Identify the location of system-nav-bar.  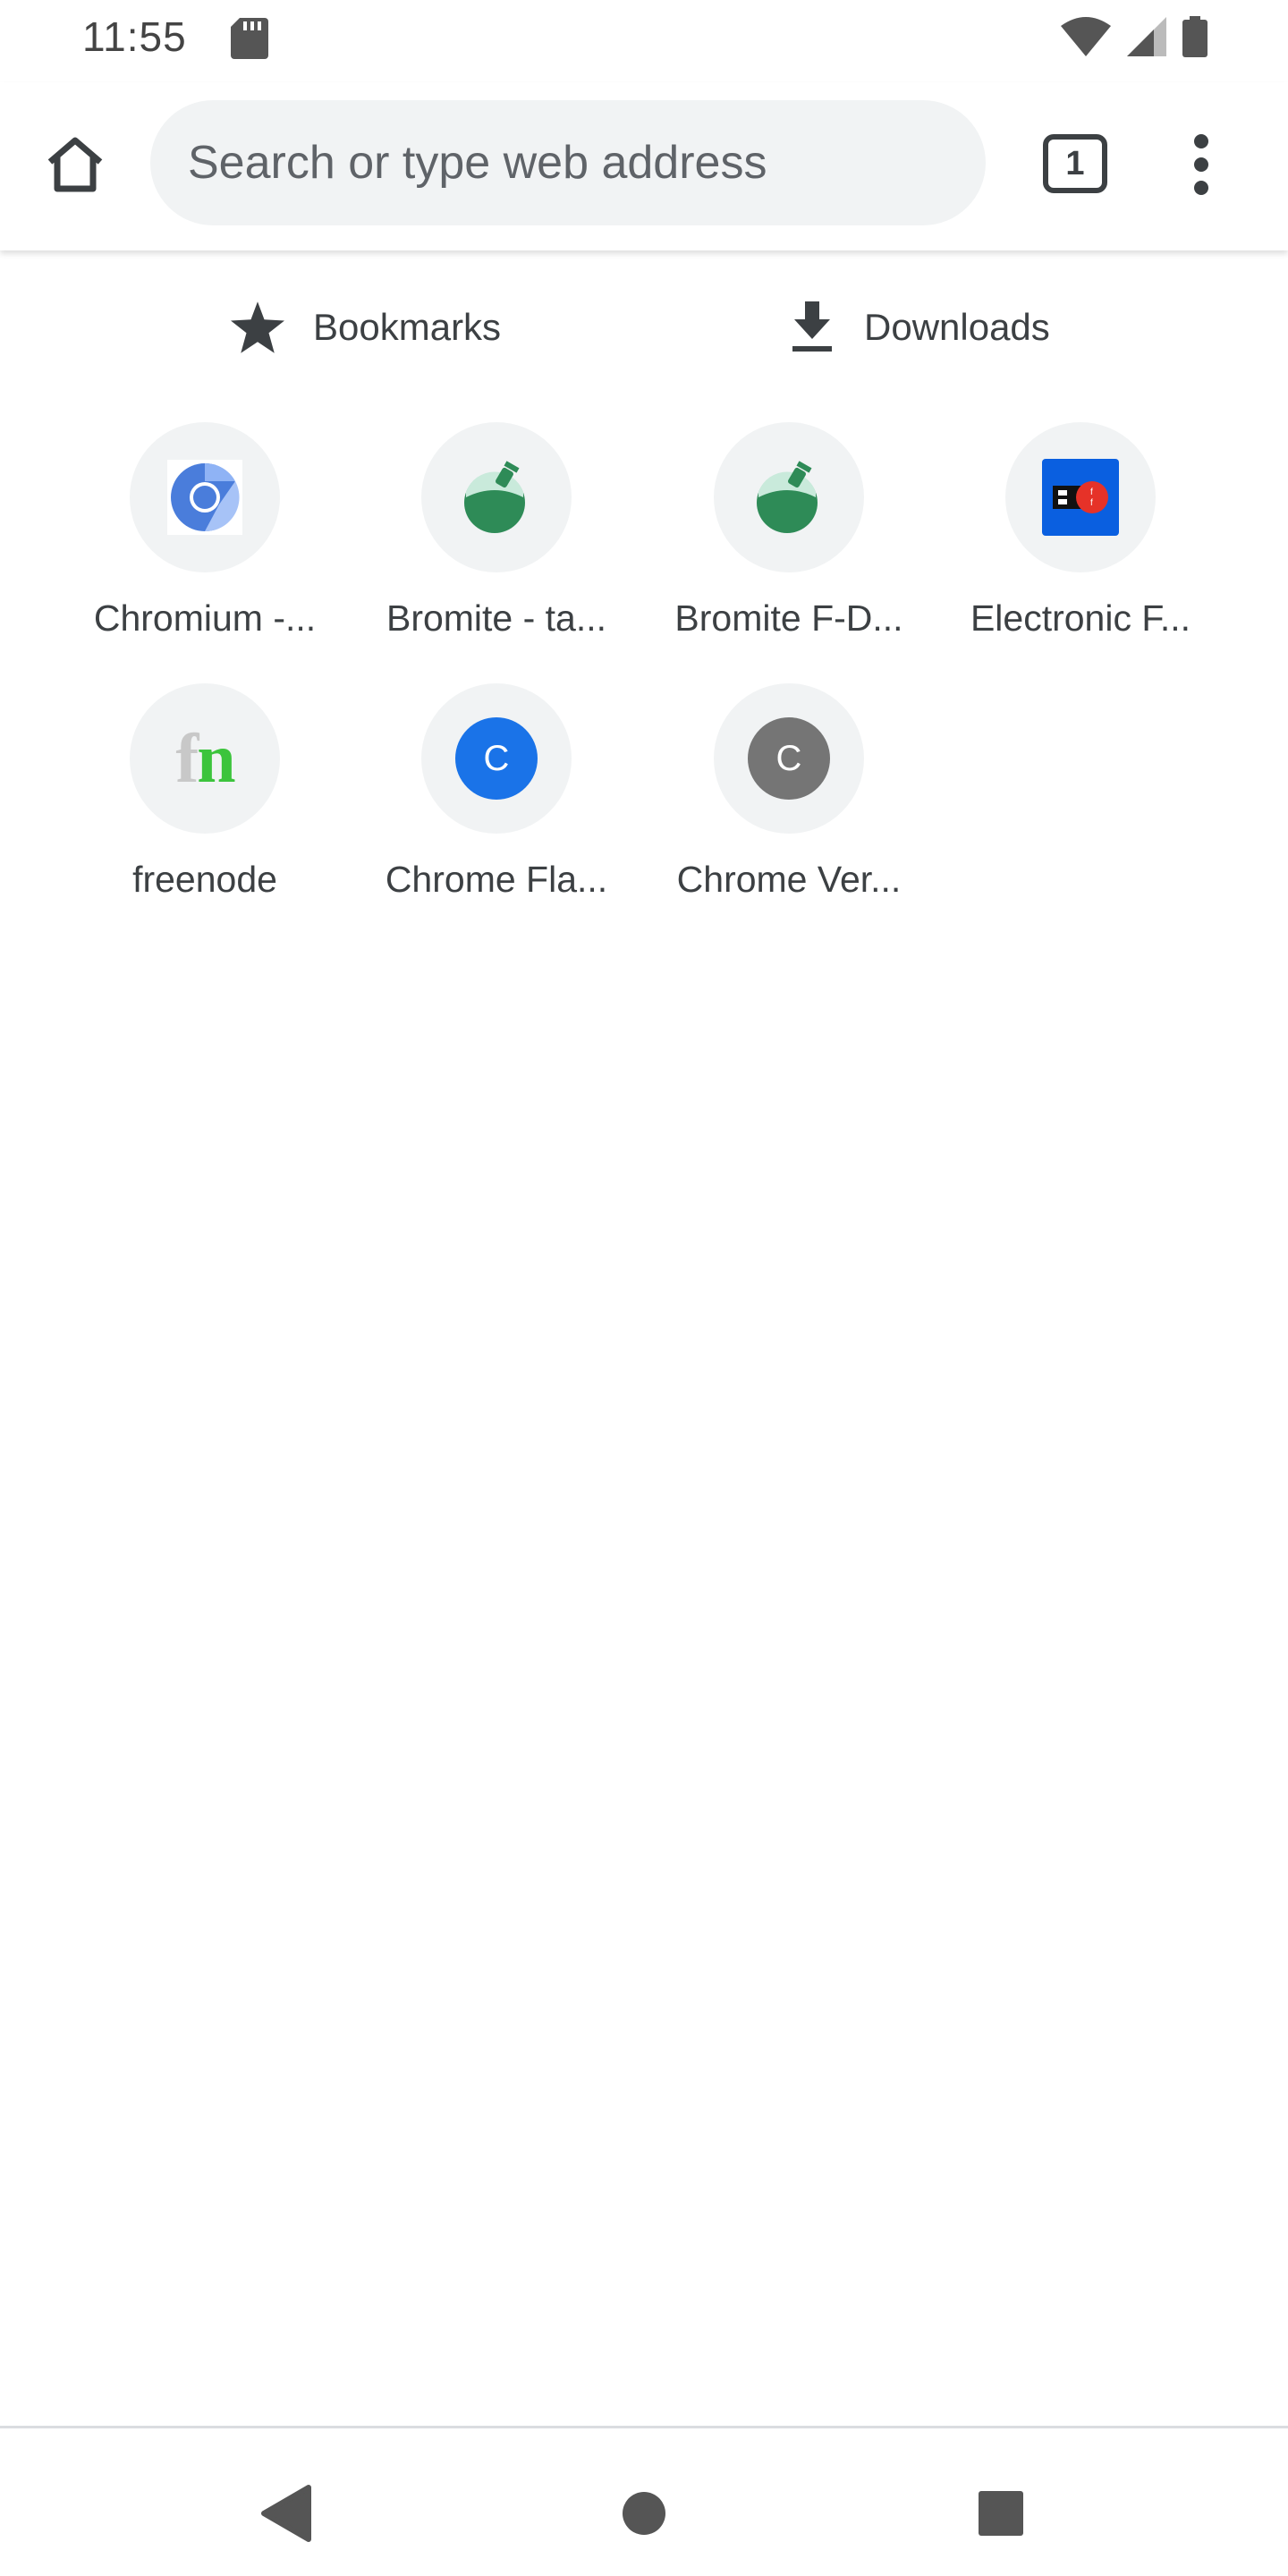
(644, 2501).